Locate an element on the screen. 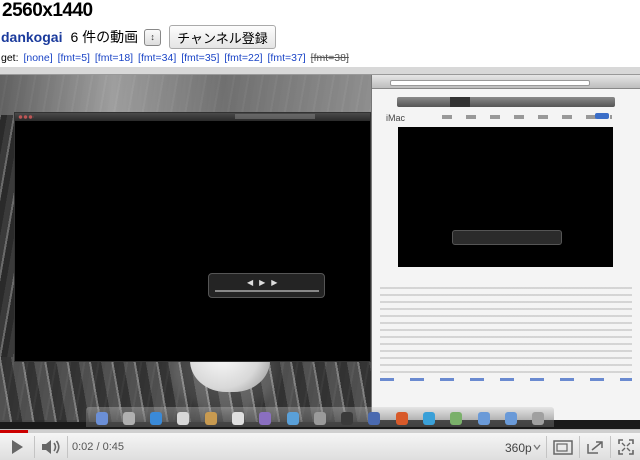 Image resolution: width=640 pixels, height=460 pixels. play-button is located at coordinates (17, 446).